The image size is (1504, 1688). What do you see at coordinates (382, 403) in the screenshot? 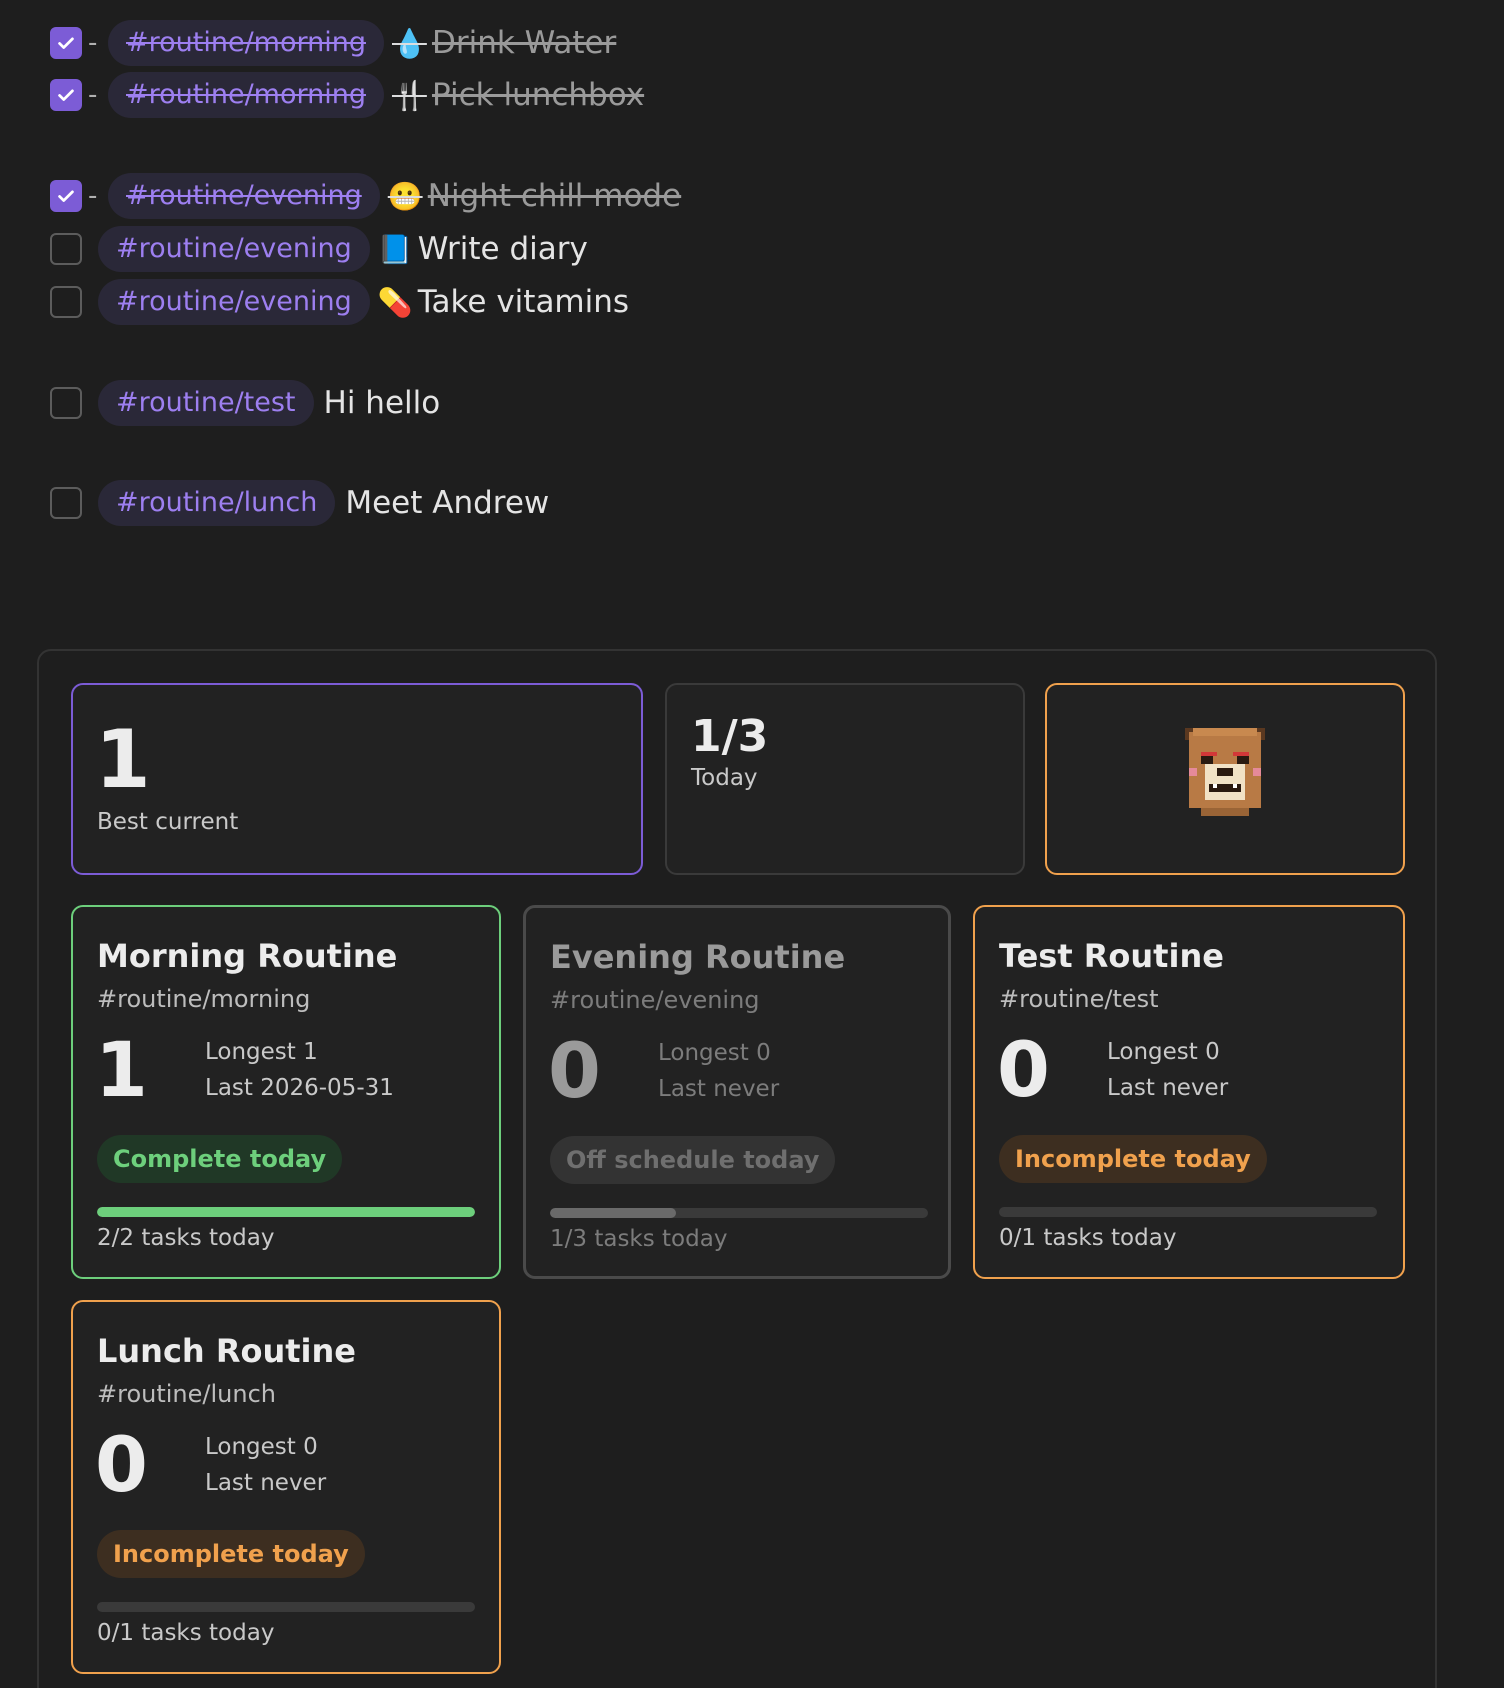
I see `task-text: Hi hello` at bounding box center [382, 403].